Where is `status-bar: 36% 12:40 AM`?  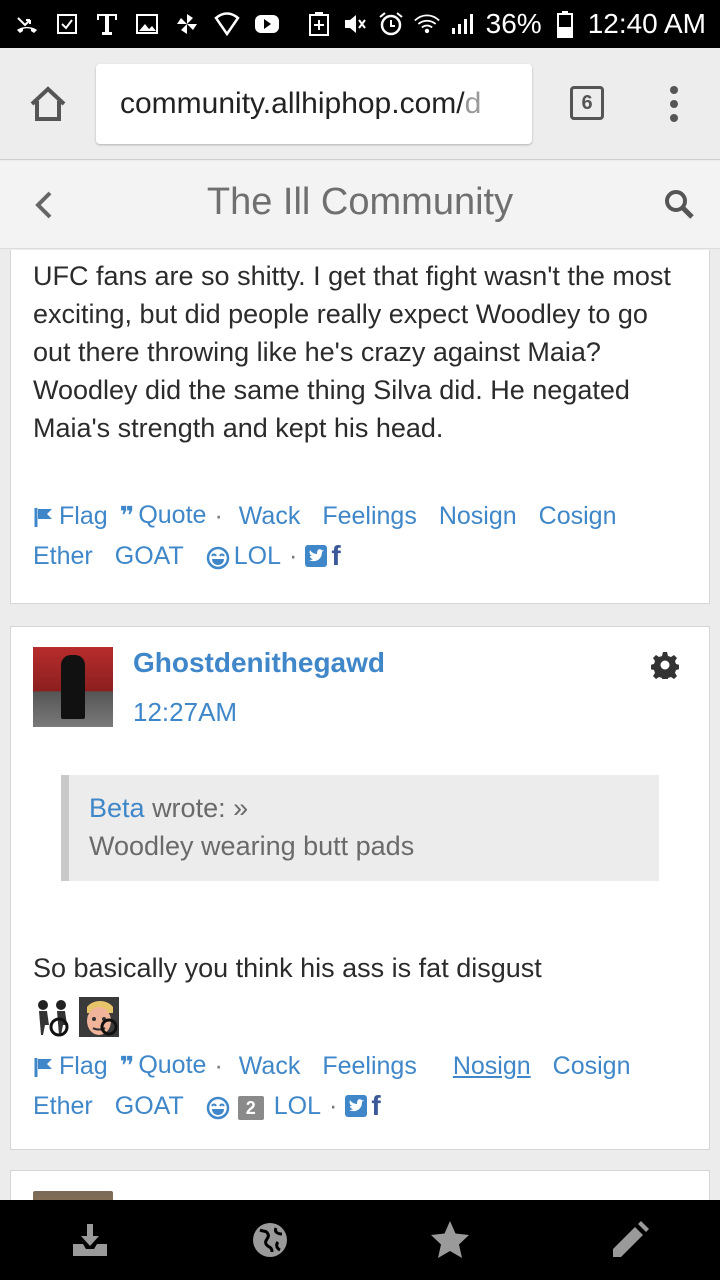 status-bar: 36% 12:40 AM is located at coordinates (360, 24).